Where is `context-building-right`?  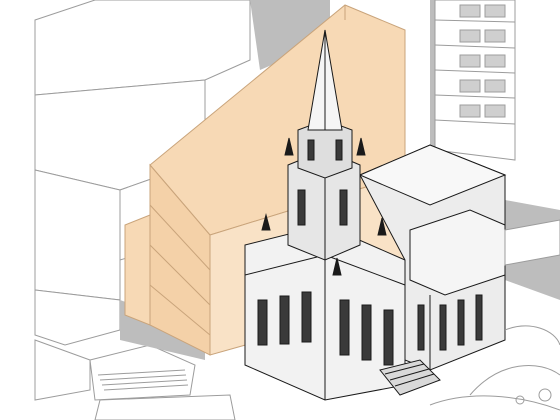
context-building-right is located at coordinates (475, 80).